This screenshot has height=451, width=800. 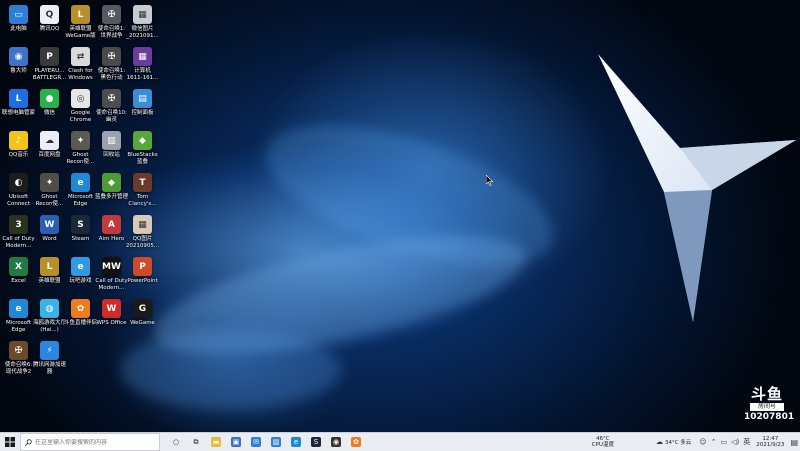 What do you see at coordinates (80, 56) in the screenshot?
I see `app-icon: ⇄` at bounding box center [80, 56].